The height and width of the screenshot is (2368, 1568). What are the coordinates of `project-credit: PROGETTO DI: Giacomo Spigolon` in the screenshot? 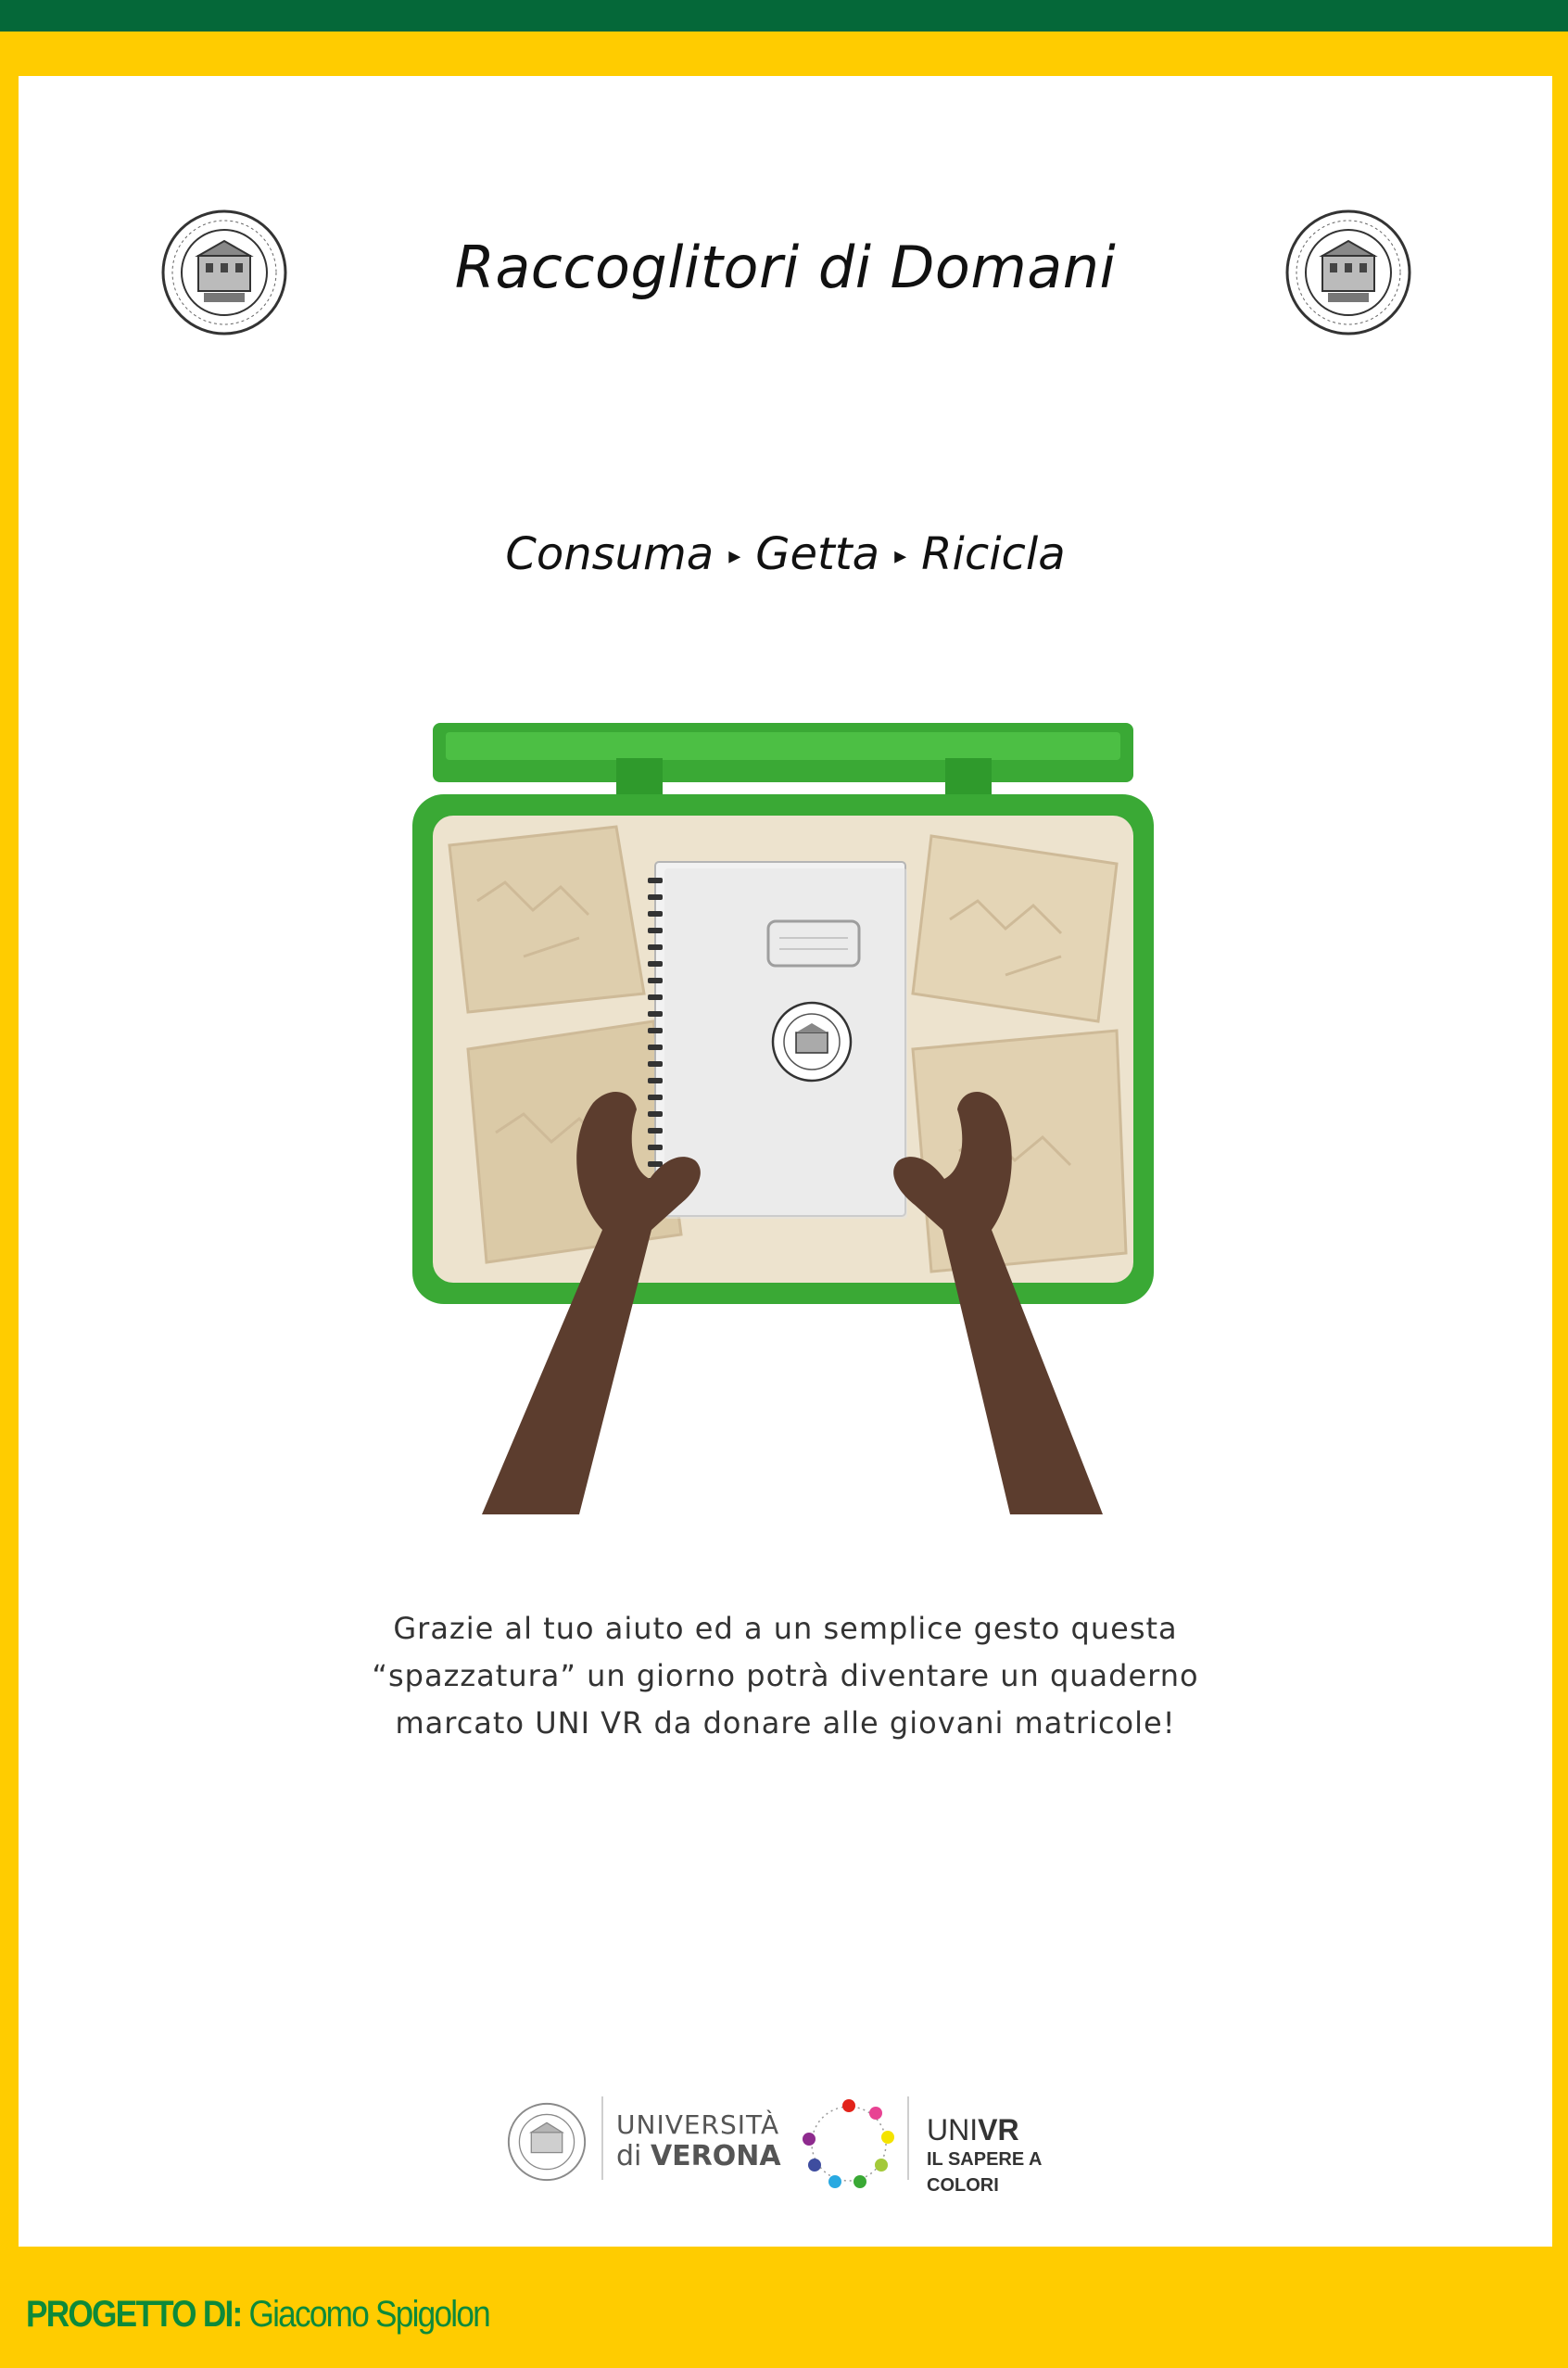 It's located at (258, 2315).